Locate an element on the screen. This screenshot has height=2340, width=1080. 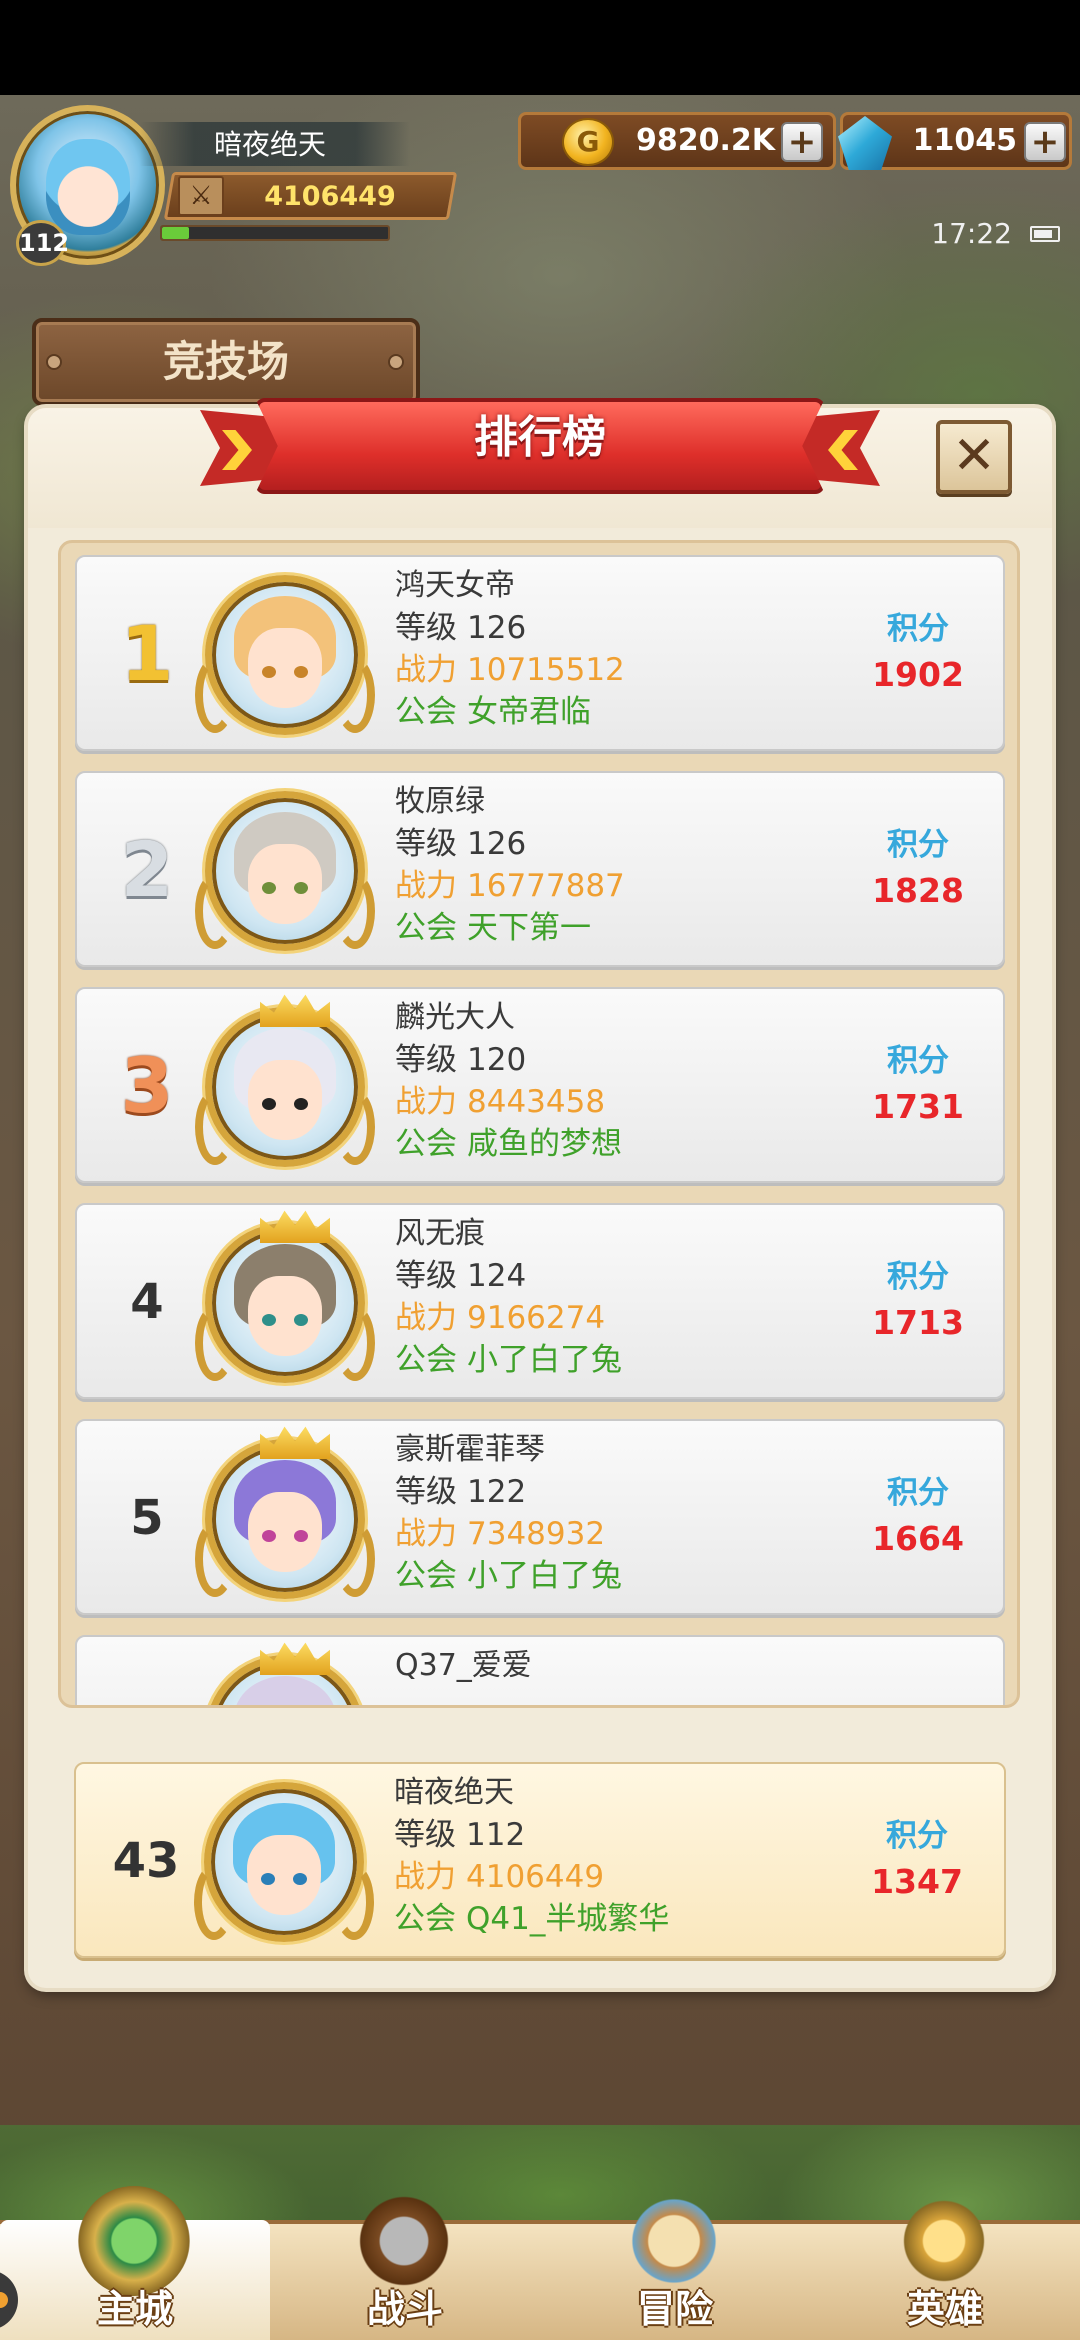
player-power: 战力 8443458 is located at coordinates (500, 1102).